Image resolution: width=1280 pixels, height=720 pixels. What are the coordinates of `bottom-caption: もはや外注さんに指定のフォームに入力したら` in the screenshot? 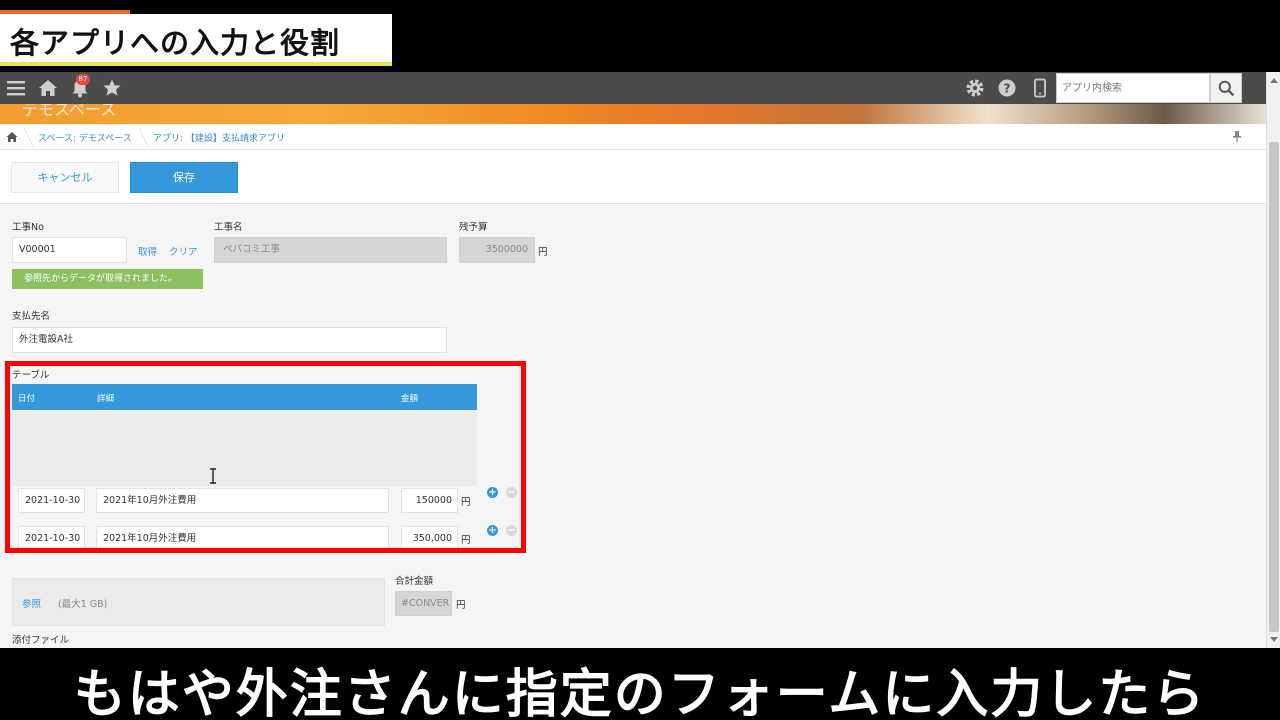 It's located at (640, 684).